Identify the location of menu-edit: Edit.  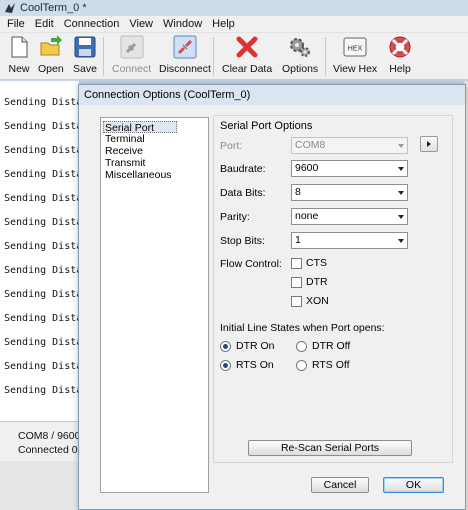
(44, 24).